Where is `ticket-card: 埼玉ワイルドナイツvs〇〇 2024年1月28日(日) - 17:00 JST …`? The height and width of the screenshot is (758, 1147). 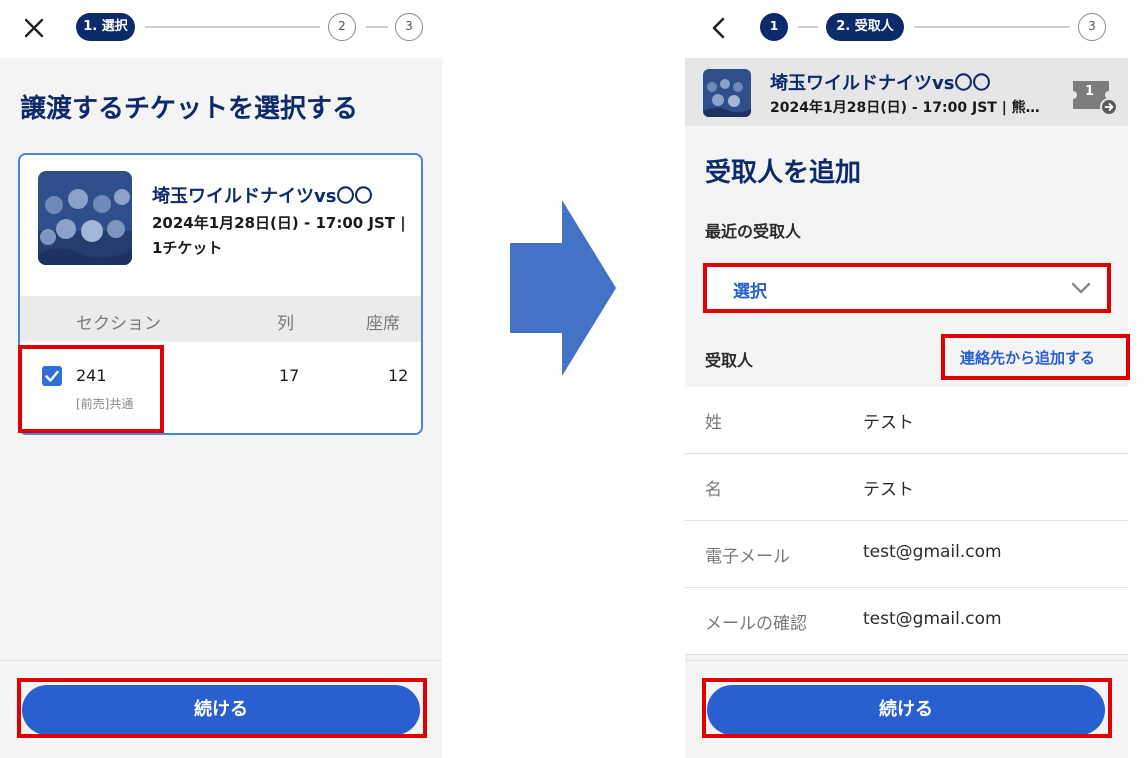
ticket-card: 埼玉ワイルドナイツvs〇〇 2024年1月28日(日) - 17:00 JST … is located at coordinates (220, 294).